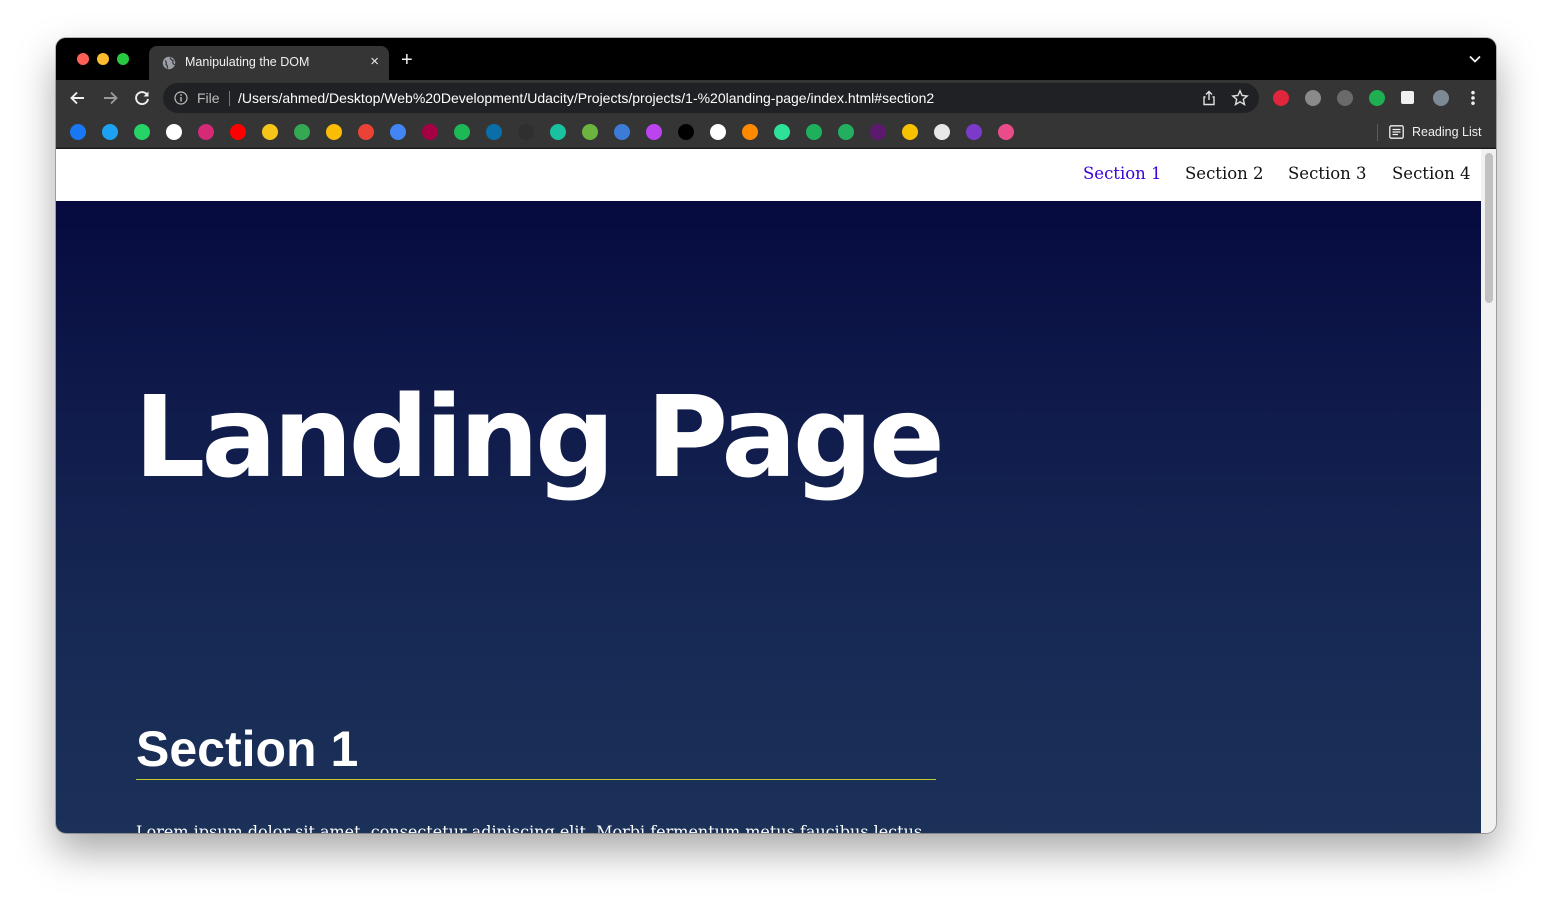  I want to click on feather-bookmark-icon, so click(974, 132).